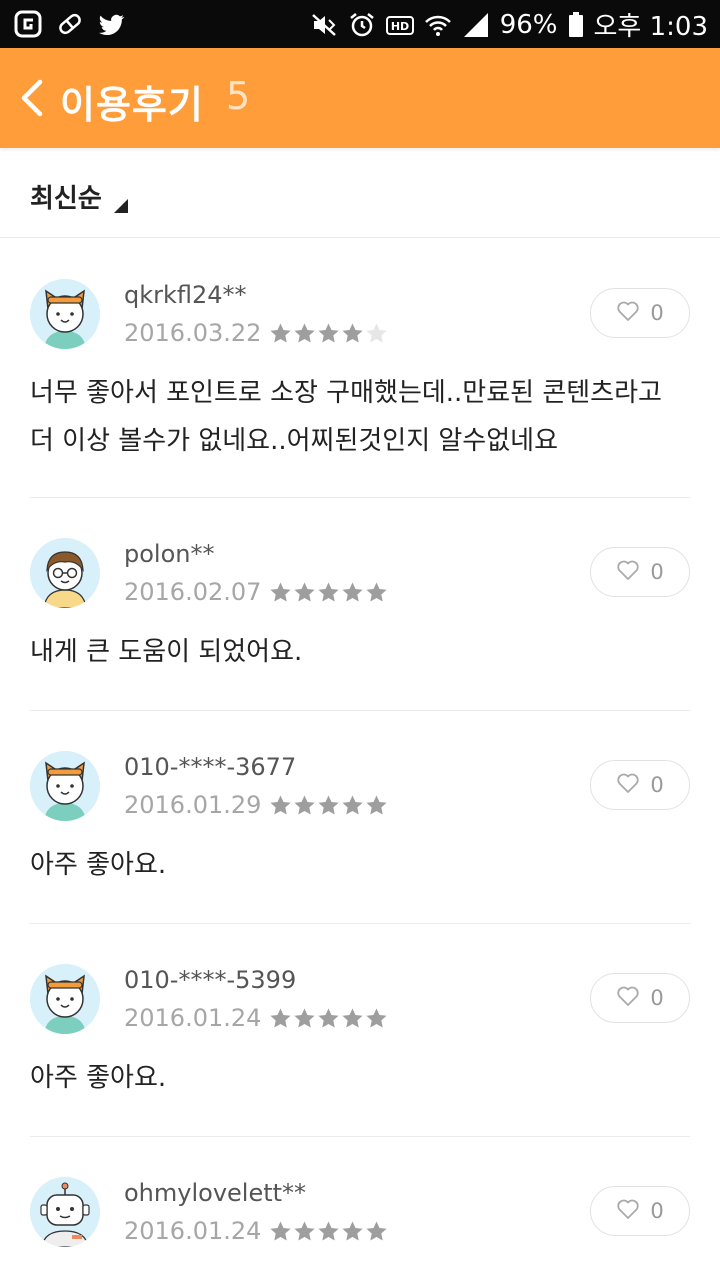 The height and width of the screenshot is (1279, 720). I want to click on hd-icon: HD, so click(399, 25).